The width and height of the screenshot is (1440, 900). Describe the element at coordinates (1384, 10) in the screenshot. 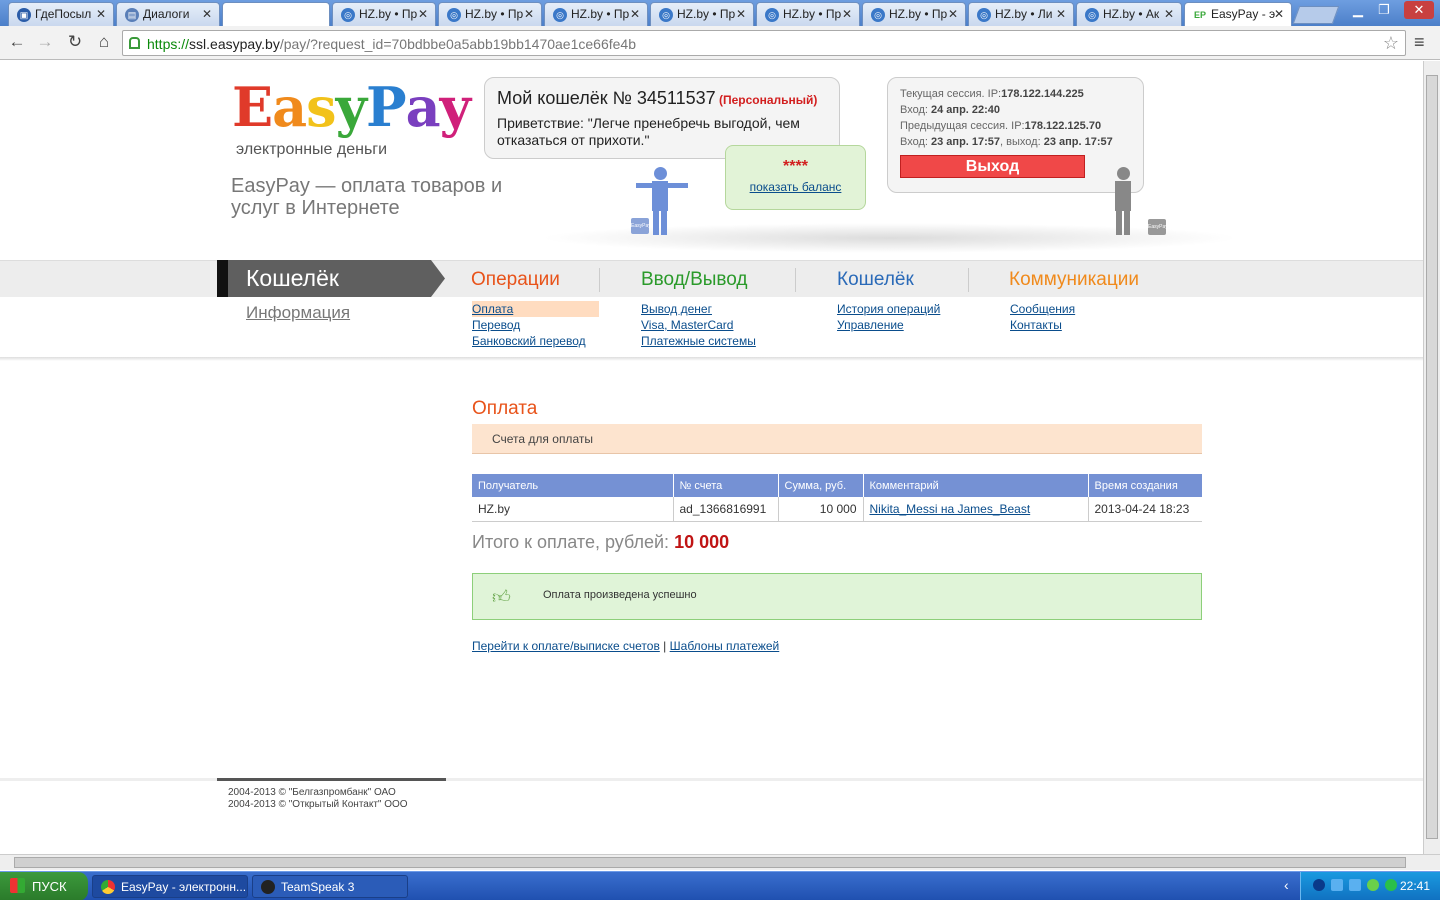

I see `restore-icon: ❐` at that location.